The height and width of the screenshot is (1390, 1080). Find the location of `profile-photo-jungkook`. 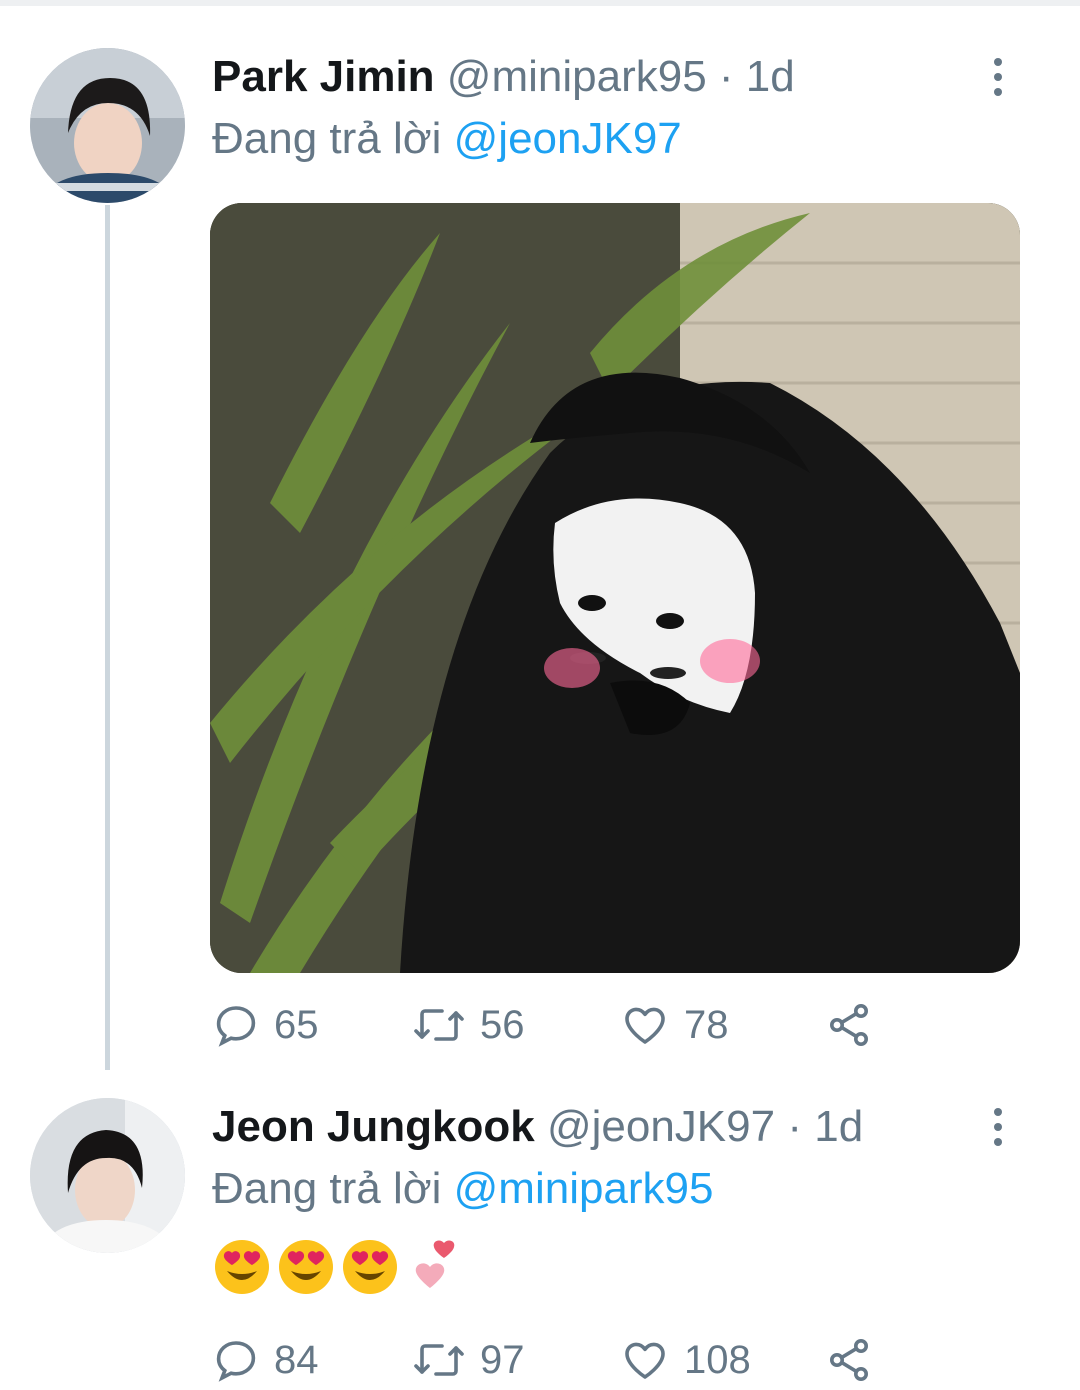

profile-photo-jungkook is located at coordinates (107, 1175).